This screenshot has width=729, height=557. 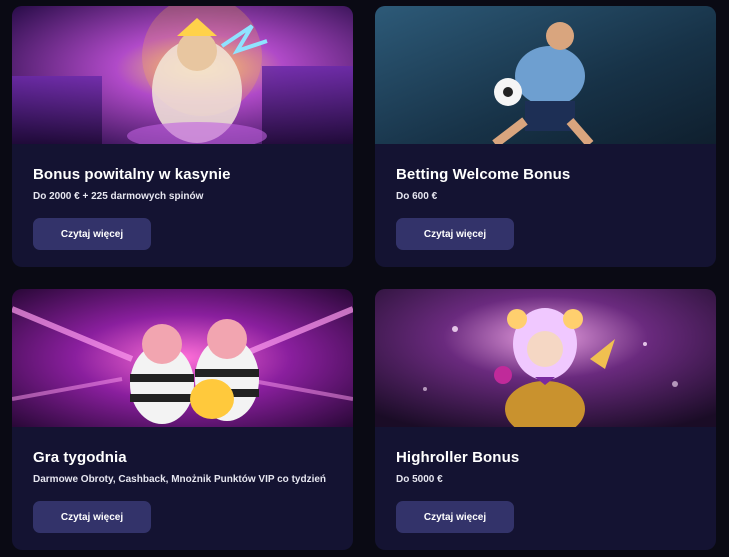 I want to click on promo-title: Betting Welcome Bonus, so click(x=483, y=174).